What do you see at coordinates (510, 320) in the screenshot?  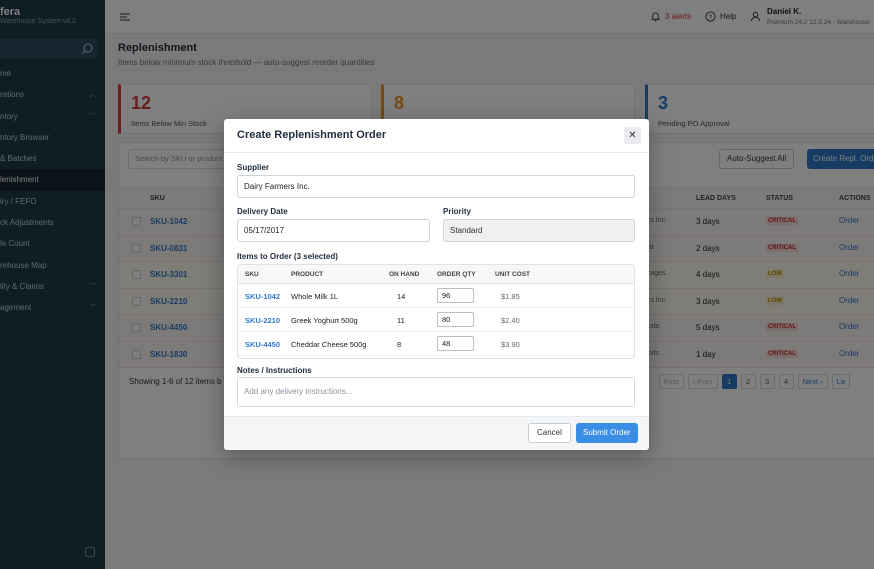 I see `item-unit-cost: $2.40` at bounding box center [510, 320].